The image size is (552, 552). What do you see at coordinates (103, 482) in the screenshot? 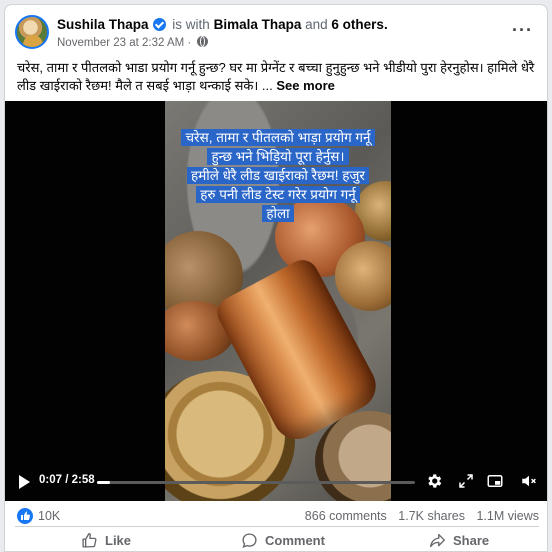
I see `progress-fill` at bounding box center [103, 482].